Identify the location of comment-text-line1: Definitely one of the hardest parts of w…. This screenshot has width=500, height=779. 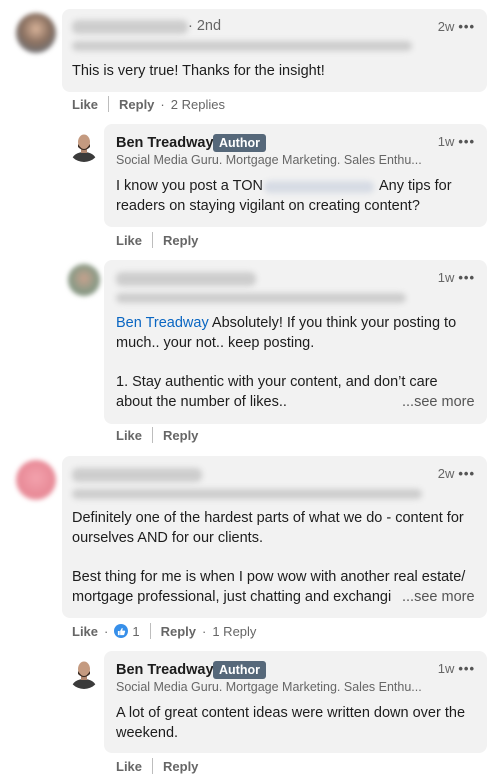
(268, 518).